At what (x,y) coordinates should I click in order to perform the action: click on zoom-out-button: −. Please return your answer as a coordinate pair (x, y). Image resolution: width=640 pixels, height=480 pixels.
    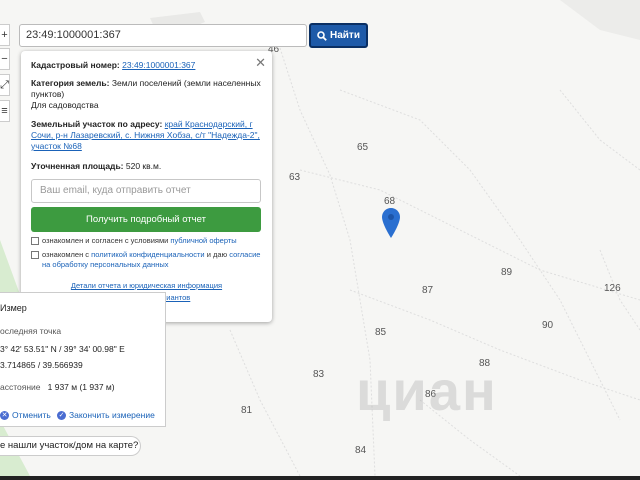
    Looking at the image, I should click on (5, 59).